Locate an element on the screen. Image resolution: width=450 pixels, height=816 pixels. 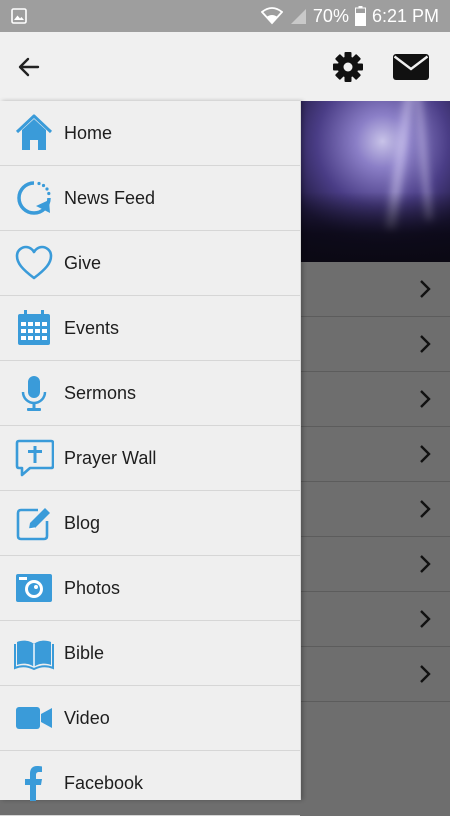
mail-icon is located at coordinates (411, 67).